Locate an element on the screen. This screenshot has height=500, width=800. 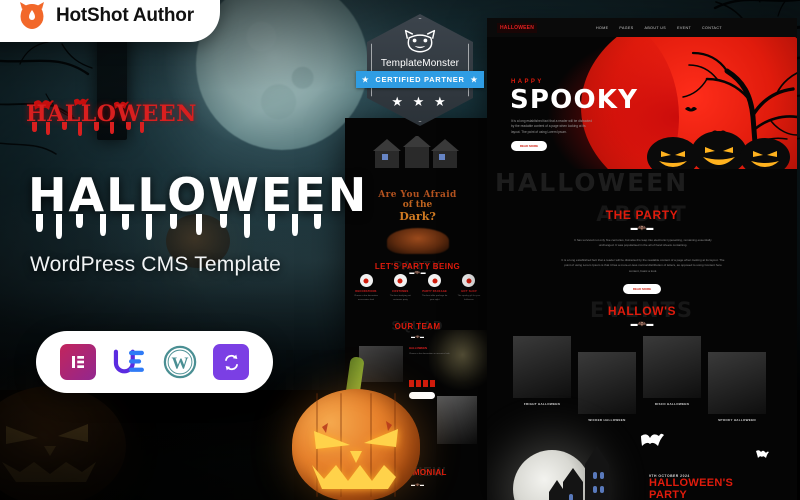
elementor-icon is located at coordinates (77, 362).